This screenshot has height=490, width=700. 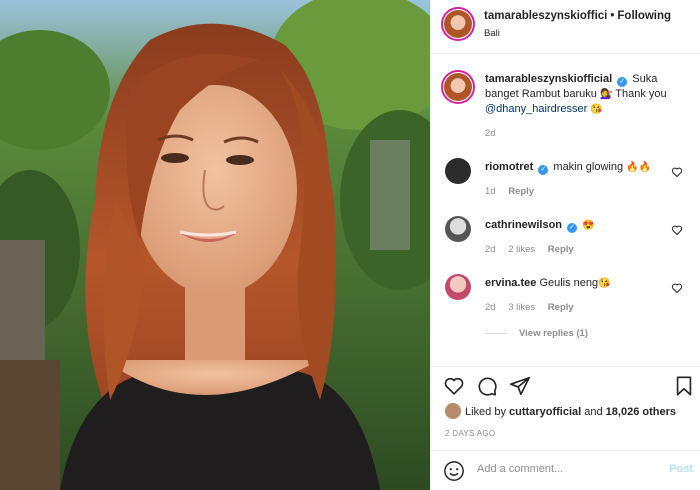 I want to click on caption-mention: @dhany_hairdresser, so click(x=536, y=109).